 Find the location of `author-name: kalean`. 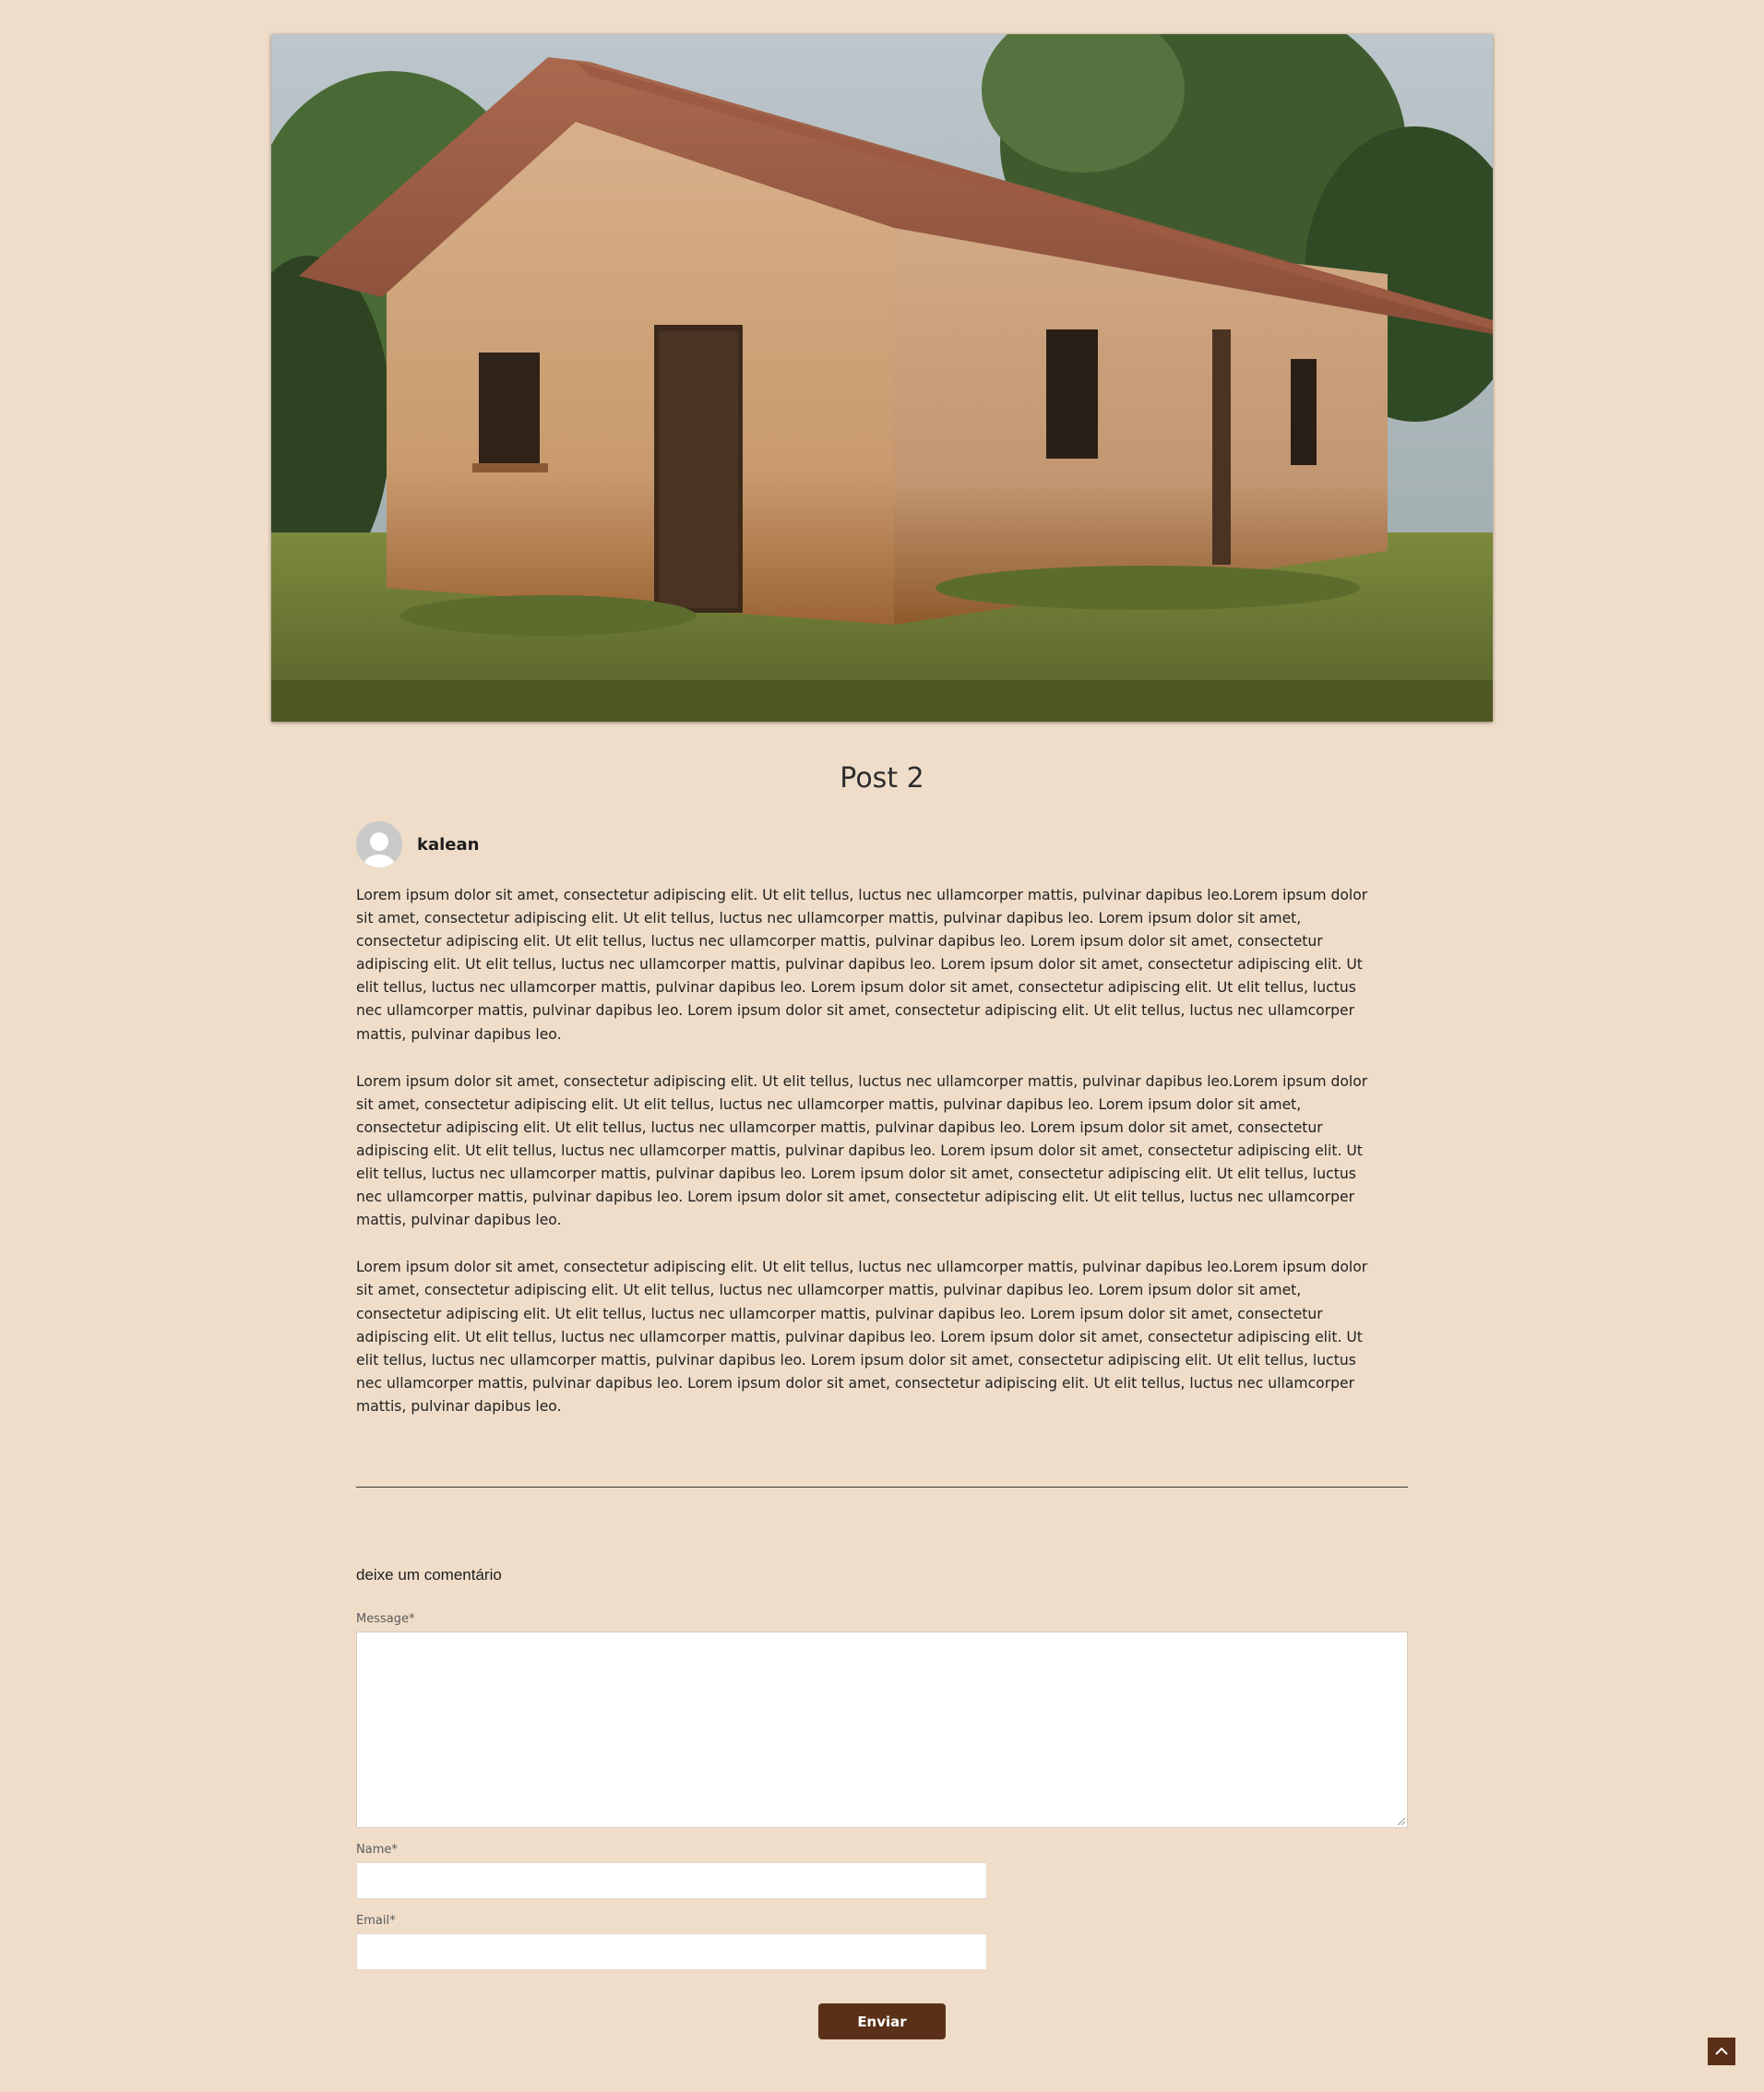

author-name: kalean is located at coordinates (448, 845).